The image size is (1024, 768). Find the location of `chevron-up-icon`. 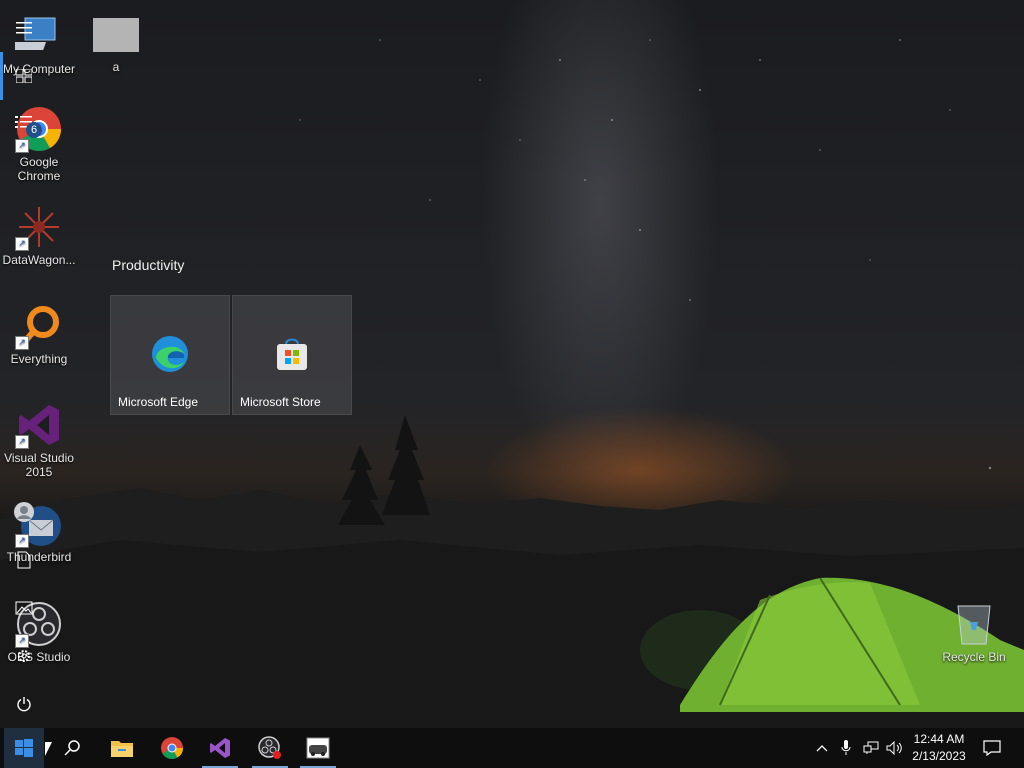

chevron-up-icon is located at coordinates (822, 748).